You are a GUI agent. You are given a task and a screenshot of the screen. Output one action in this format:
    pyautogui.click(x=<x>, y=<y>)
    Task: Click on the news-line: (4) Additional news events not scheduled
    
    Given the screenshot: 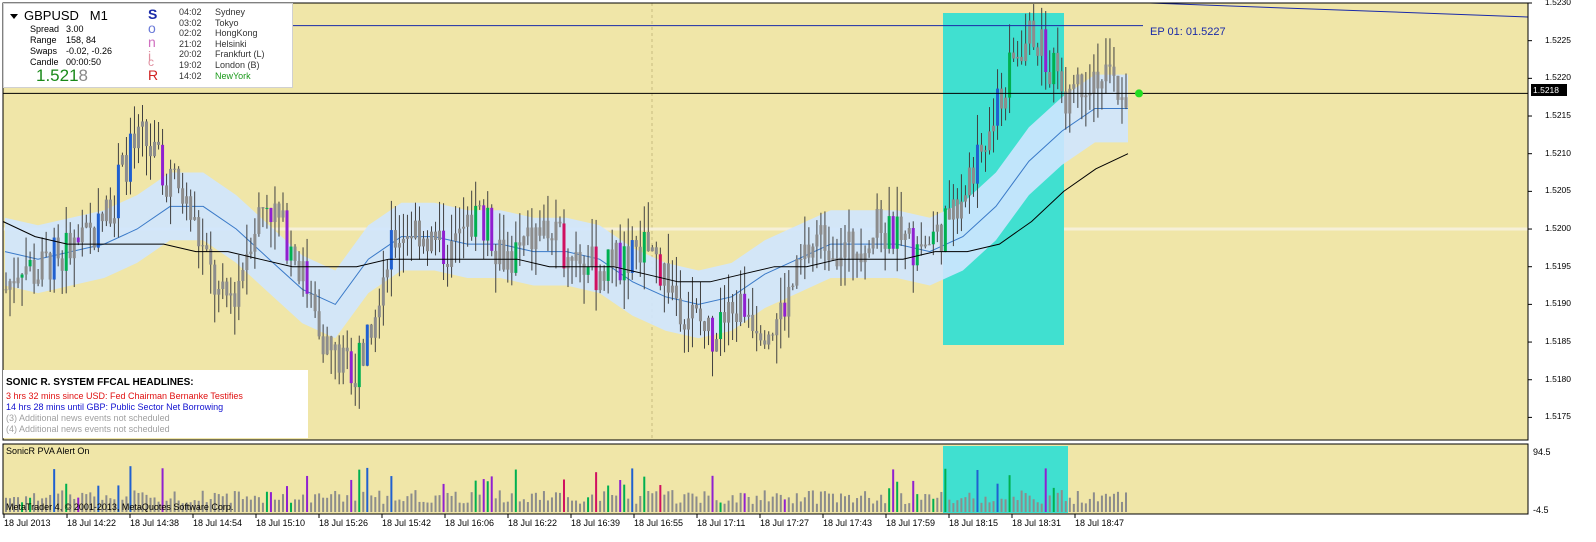 What is the action you would take?
    pyautogui.click(x=88, y=429)
    